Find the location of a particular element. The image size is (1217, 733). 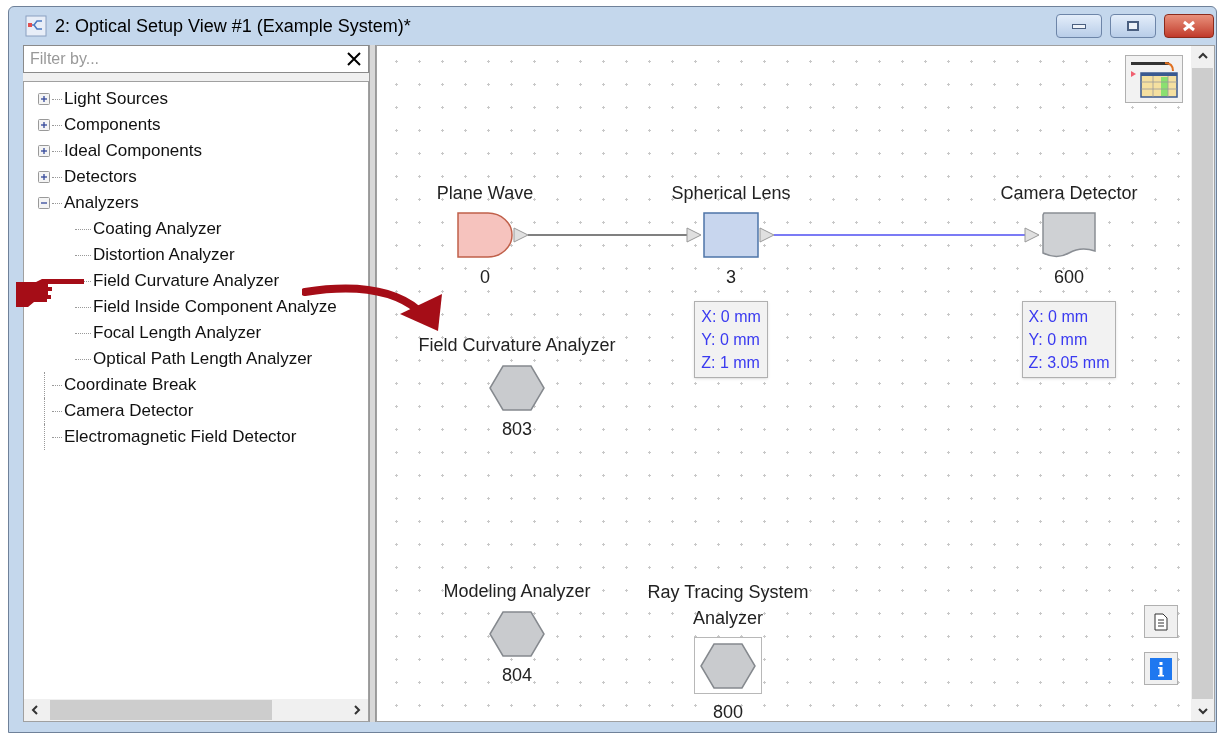

tree-item: Focal Length Analyzer is located at coordinates (177, 333).